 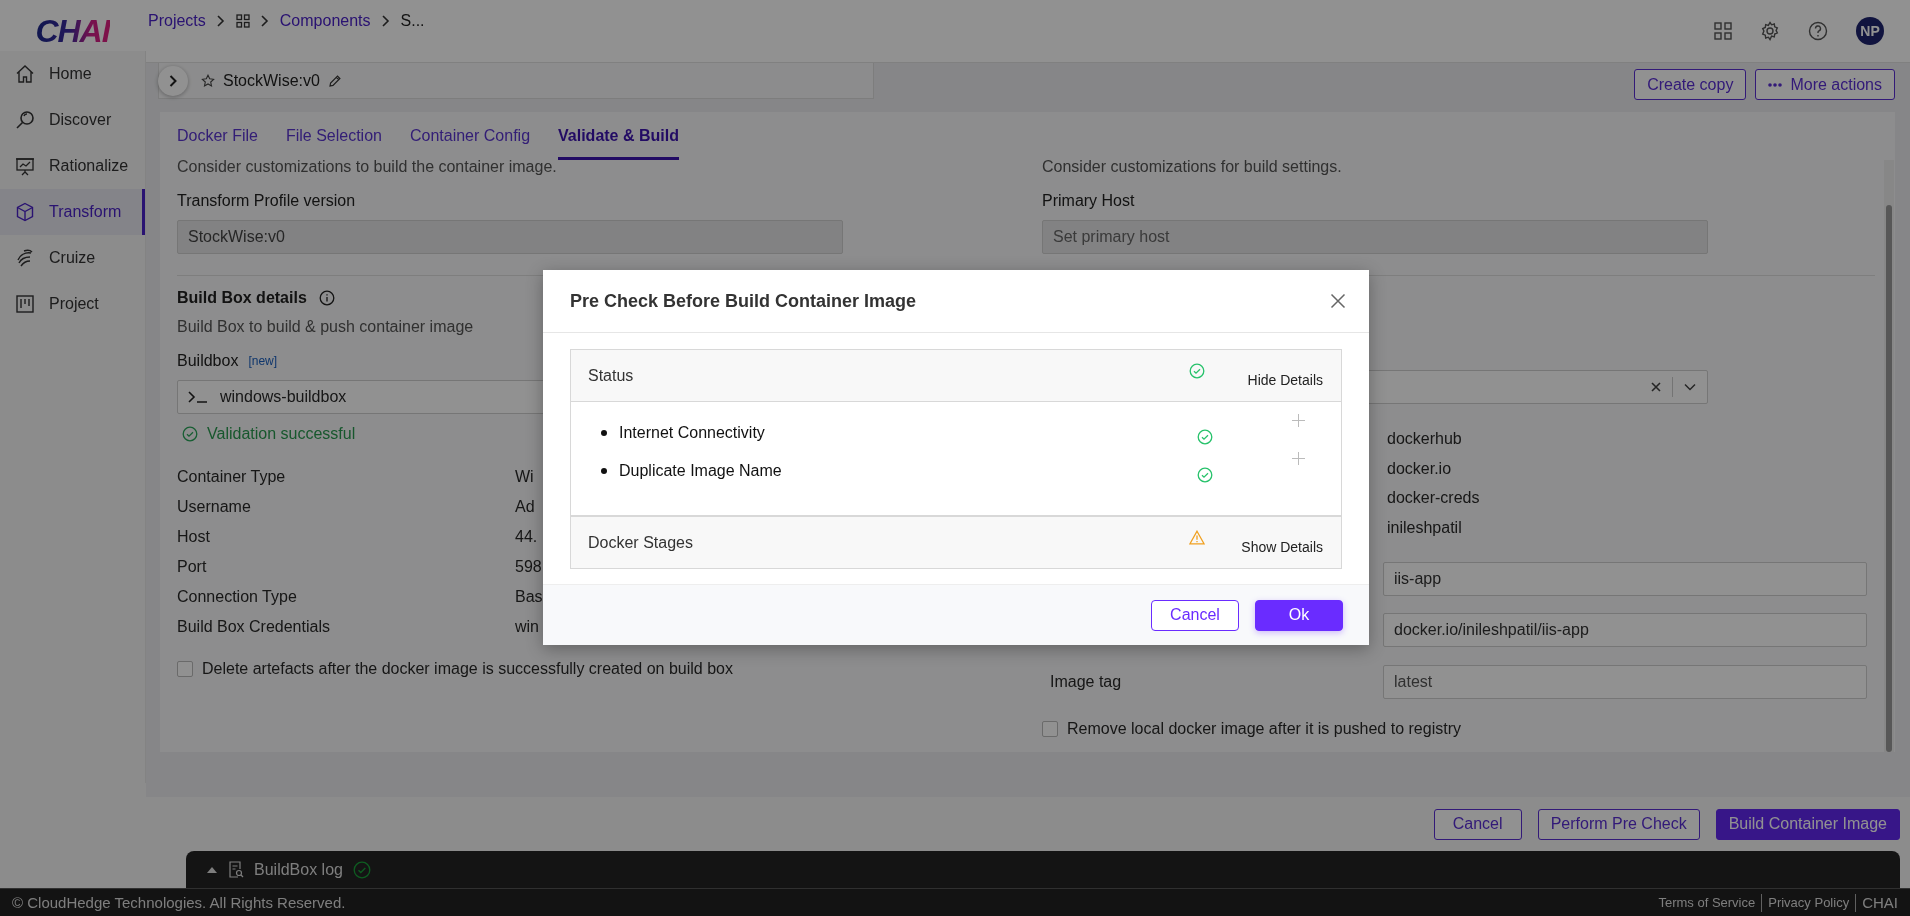 I want to click on registry-value: docker.io, so click(x=1420, y=468).